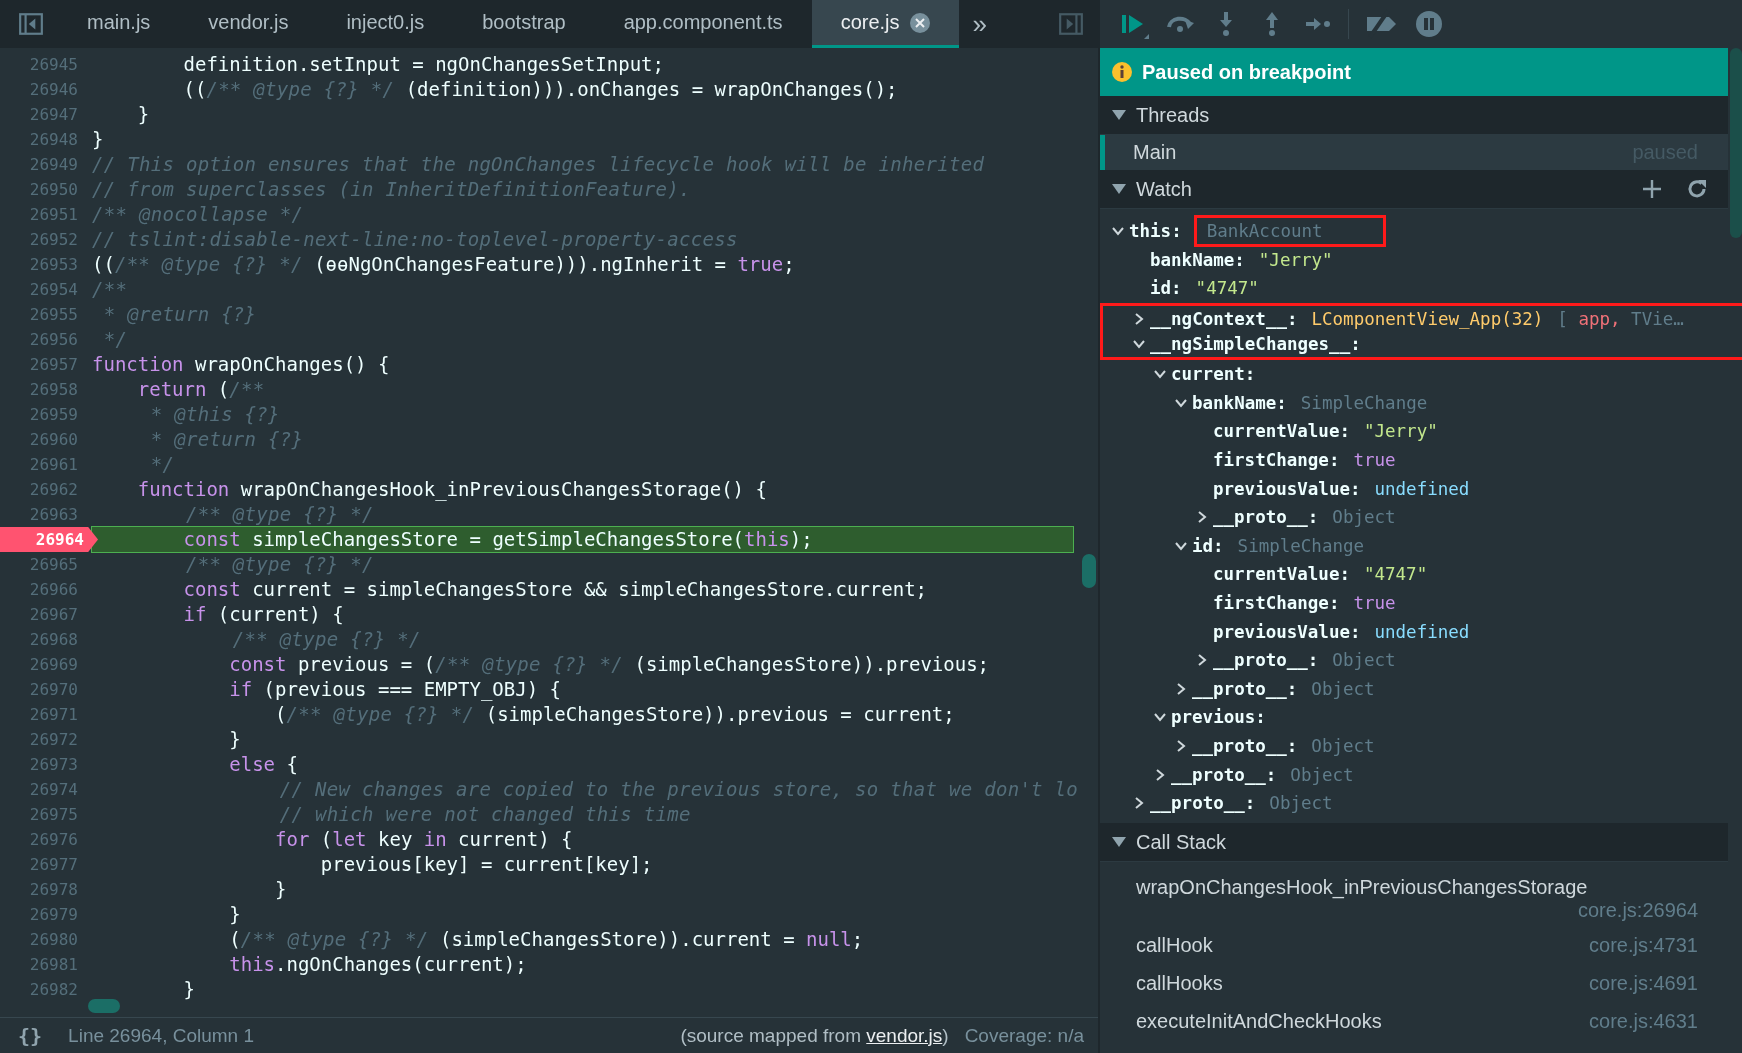 The height and width of the screenshot is (1053, 1742). I want to click on line-number: 26966, so click(43, 589).